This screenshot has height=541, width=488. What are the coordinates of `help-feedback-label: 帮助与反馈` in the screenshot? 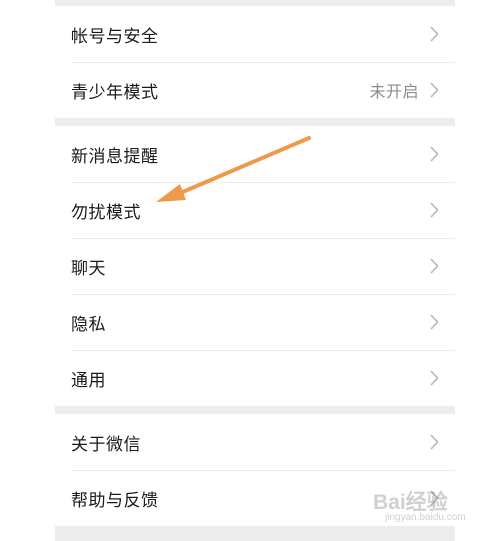 It's located at (115, 500).